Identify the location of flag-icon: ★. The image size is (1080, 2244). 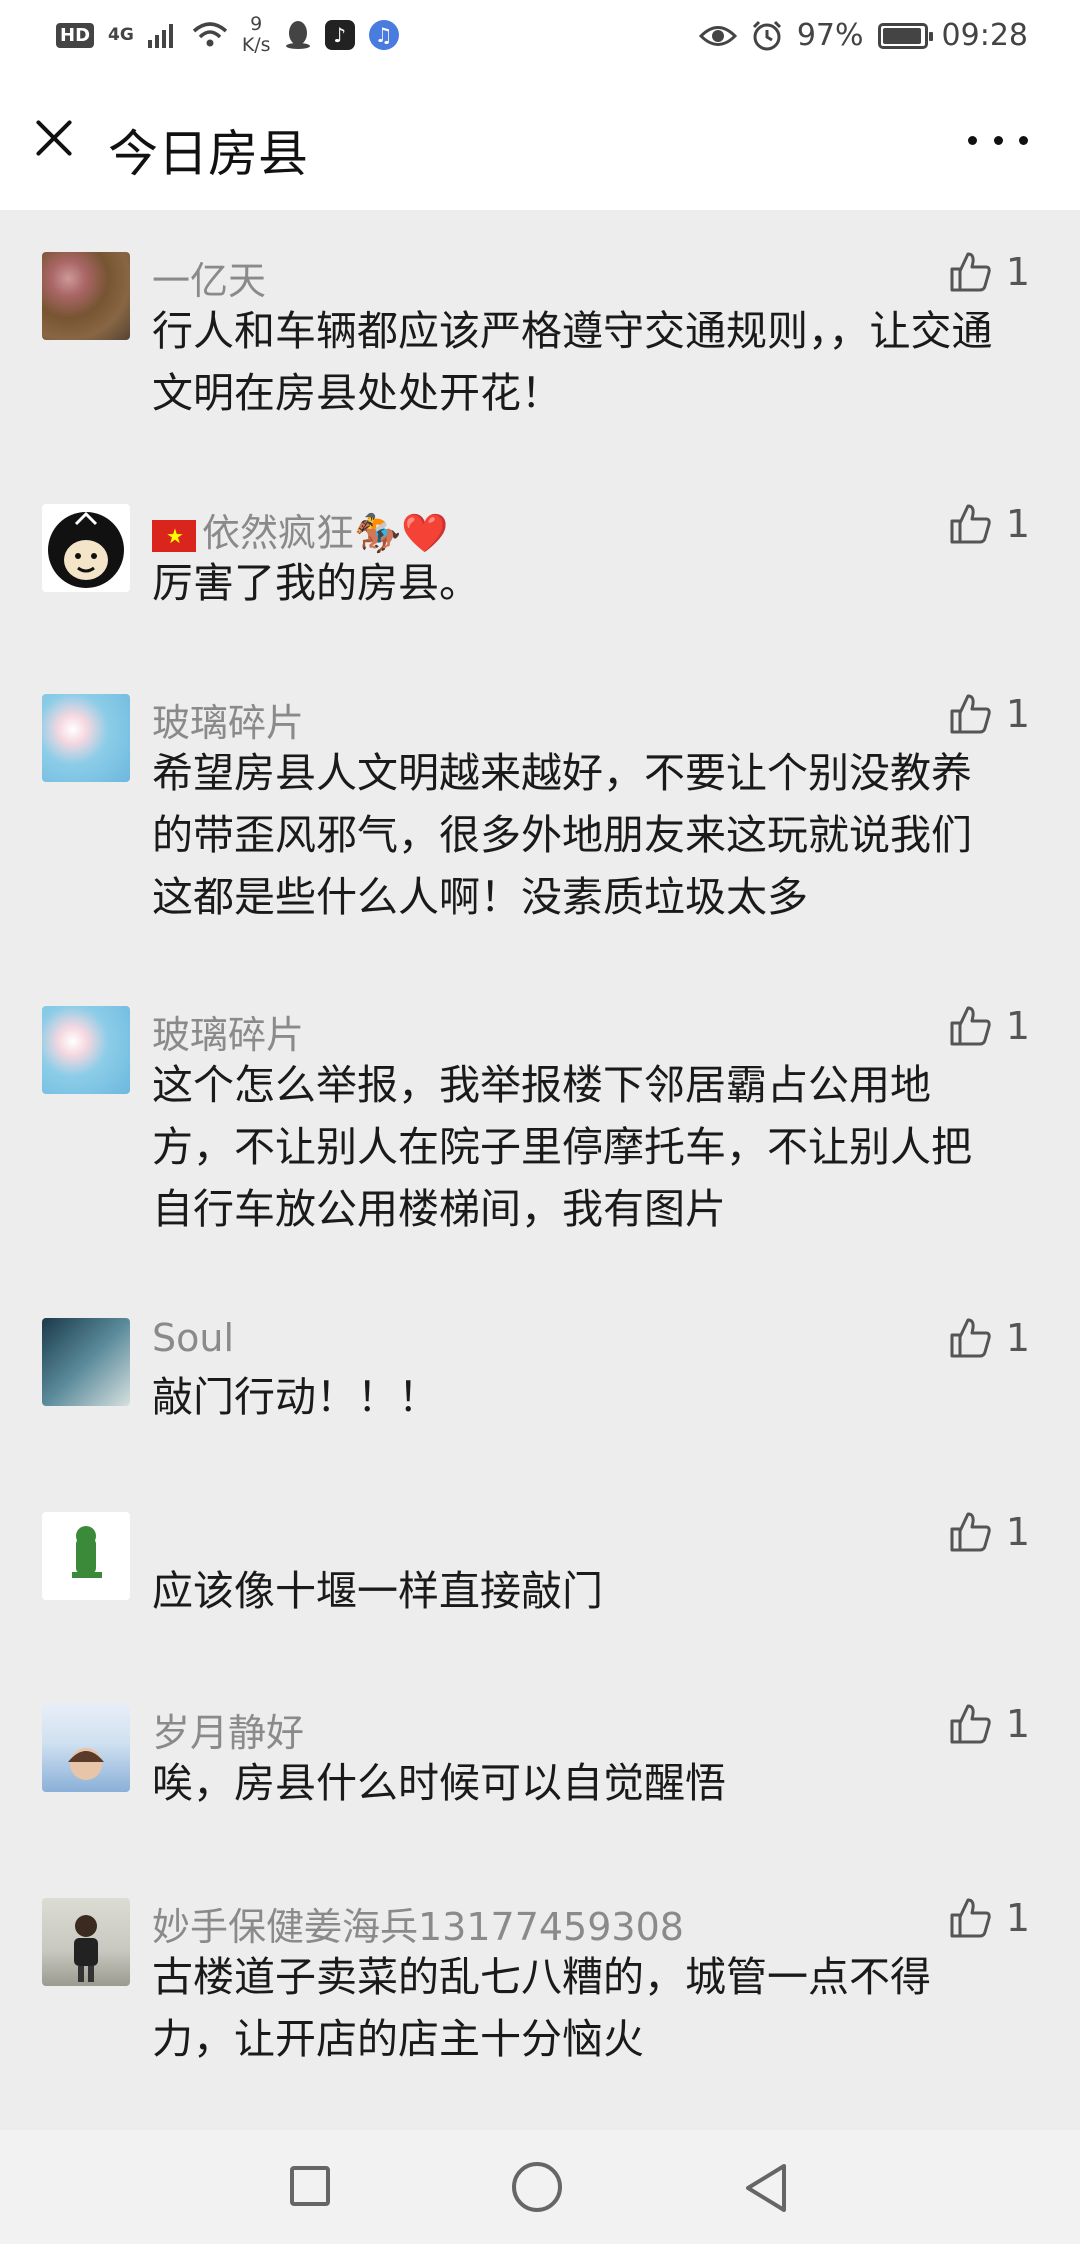
(174, 535).